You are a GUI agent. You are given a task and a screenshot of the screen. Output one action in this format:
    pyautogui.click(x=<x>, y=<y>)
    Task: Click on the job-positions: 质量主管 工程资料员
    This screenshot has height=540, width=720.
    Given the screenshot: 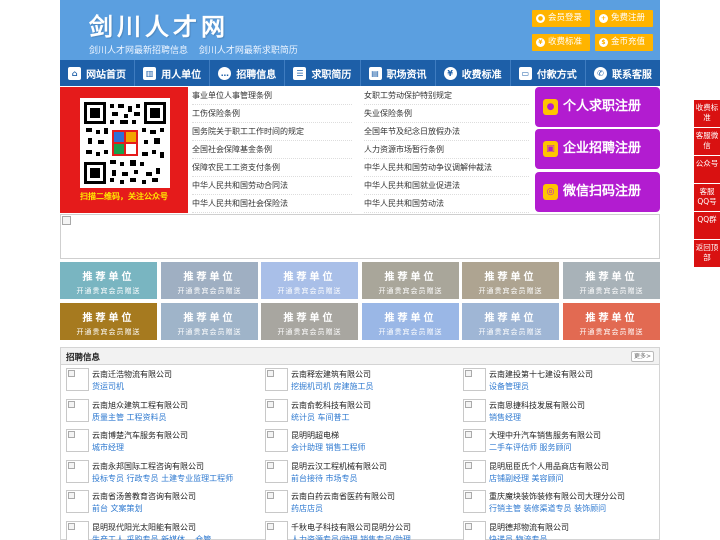 What is the action you would take?
    pyautogui.click(x=129, y=417)
    